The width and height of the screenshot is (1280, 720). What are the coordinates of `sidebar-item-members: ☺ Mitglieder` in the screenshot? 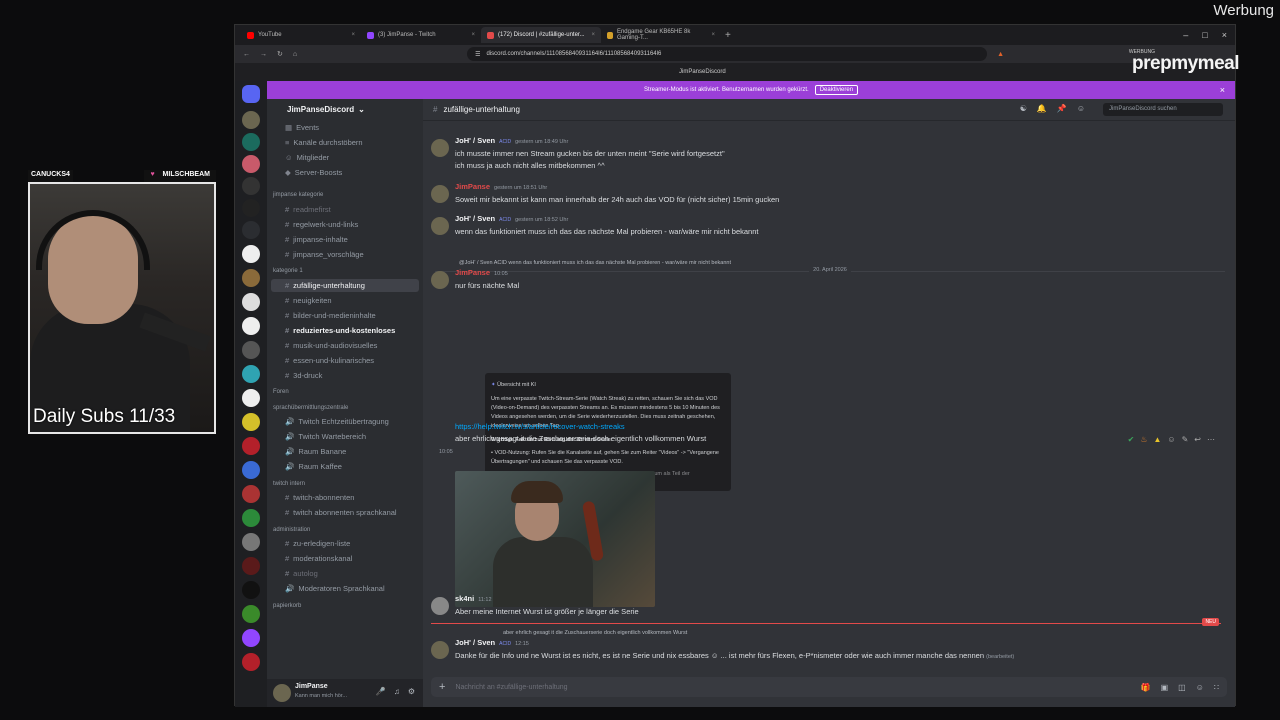 It's located at (307, 157).